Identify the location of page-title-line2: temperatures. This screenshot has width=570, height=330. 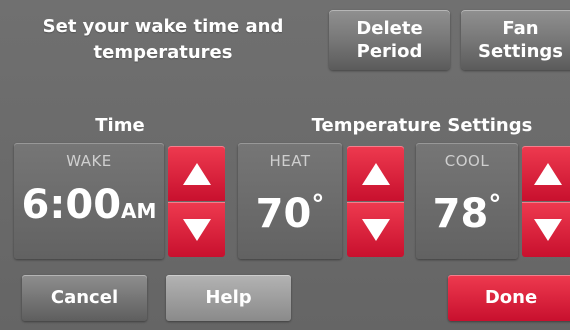
(163, 52).